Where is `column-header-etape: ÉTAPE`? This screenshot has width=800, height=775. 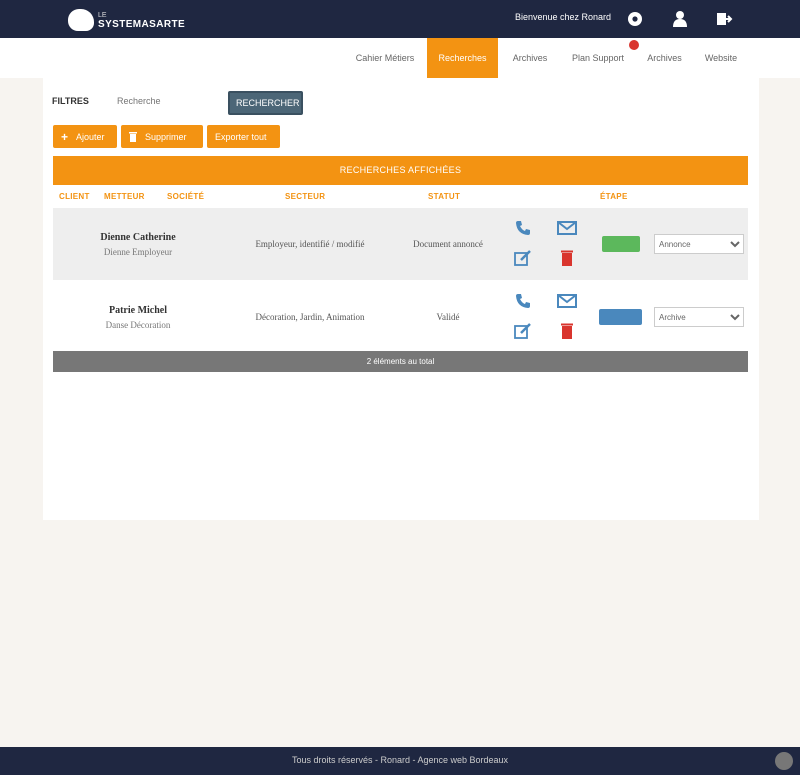 column-header-etape: ÉTAPE is located at coordinates (614, 196).